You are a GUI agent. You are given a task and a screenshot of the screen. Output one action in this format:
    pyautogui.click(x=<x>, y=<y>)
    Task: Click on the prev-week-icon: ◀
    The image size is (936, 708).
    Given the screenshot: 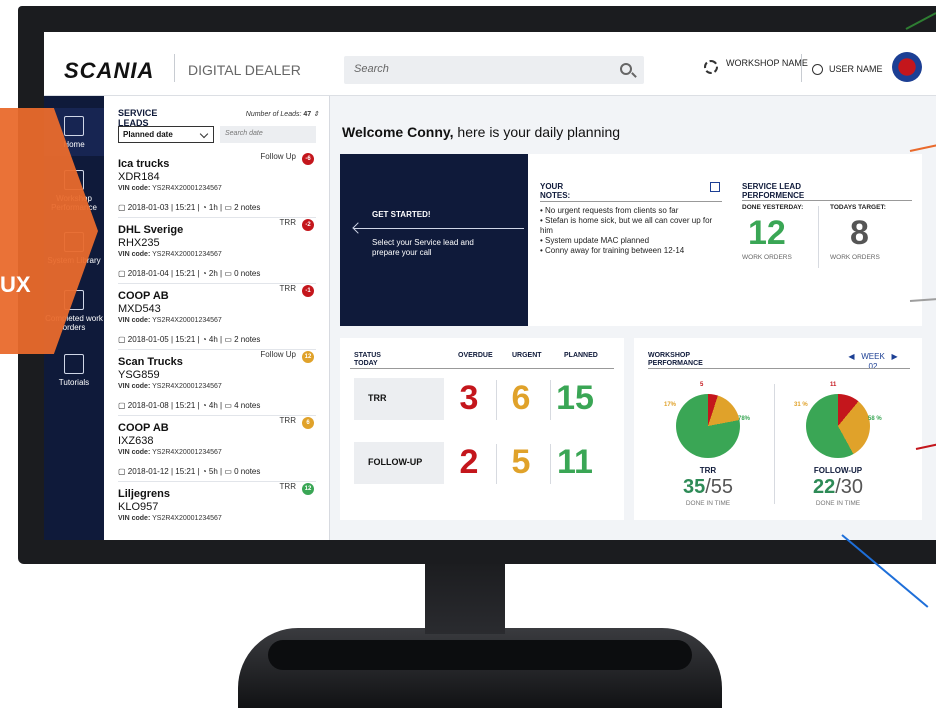 What is the action you would take?
    pyautogui.click(x=851, y=356)
    